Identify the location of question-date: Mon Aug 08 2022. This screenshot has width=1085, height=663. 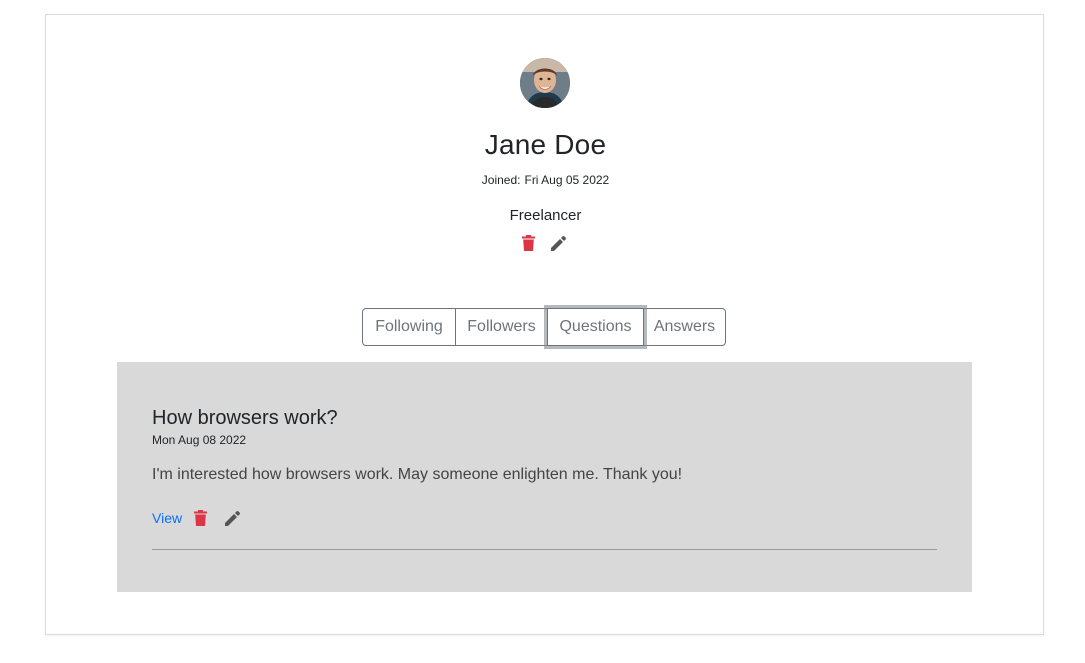
(199, 440).